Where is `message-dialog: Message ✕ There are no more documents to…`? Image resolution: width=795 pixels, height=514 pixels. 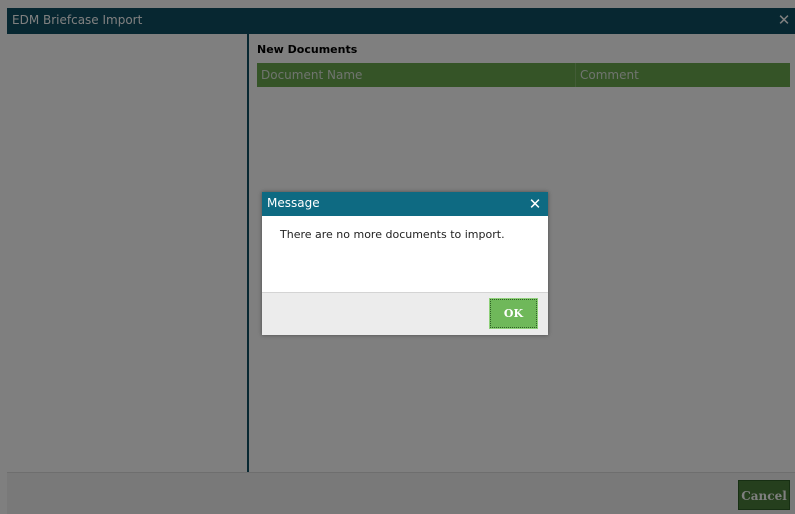 message-dialog: Message ✕ There are no more documents to… is located at coordinates (405, 263).